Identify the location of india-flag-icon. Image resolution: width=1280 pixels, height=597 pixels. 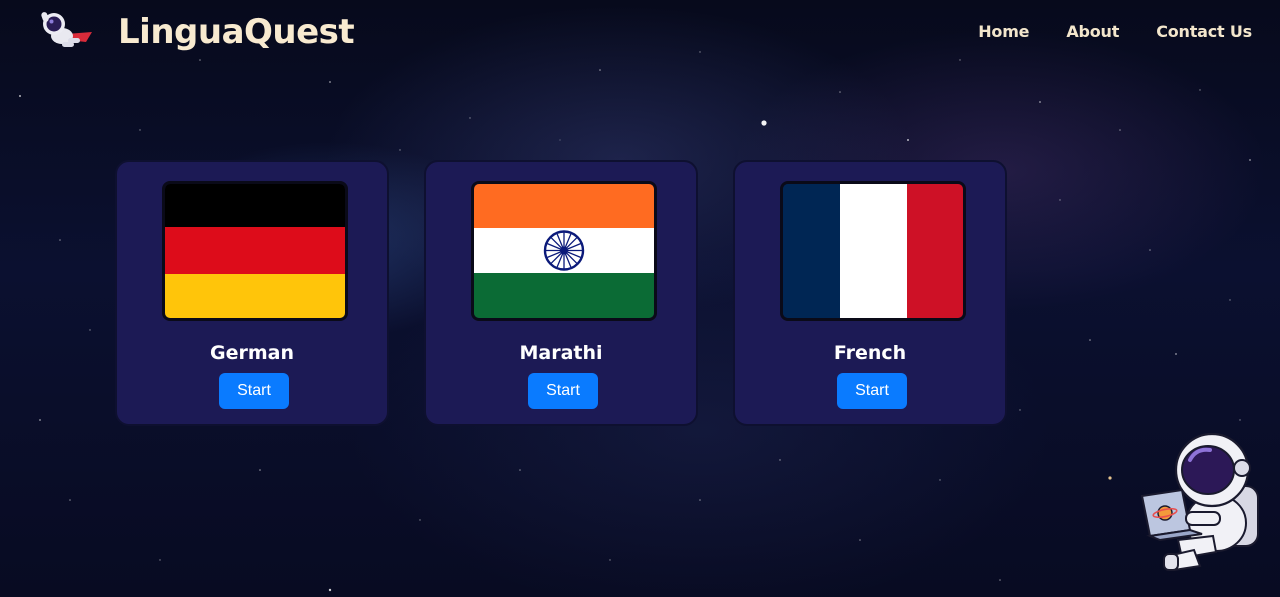
(564, 251).